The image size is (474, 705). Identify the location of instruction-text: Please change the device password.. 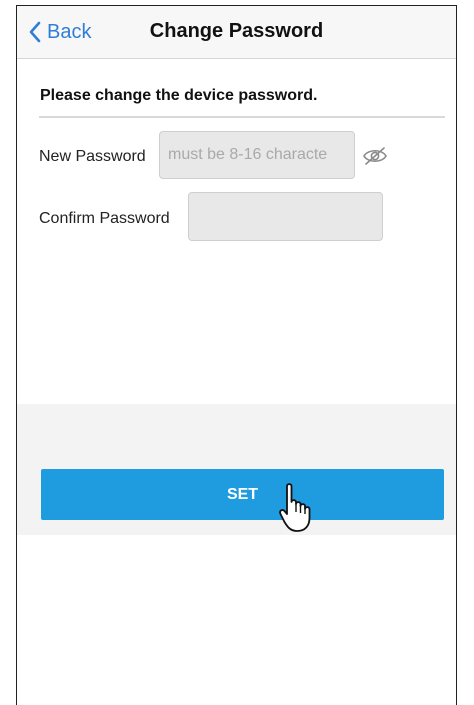
(179, 95).